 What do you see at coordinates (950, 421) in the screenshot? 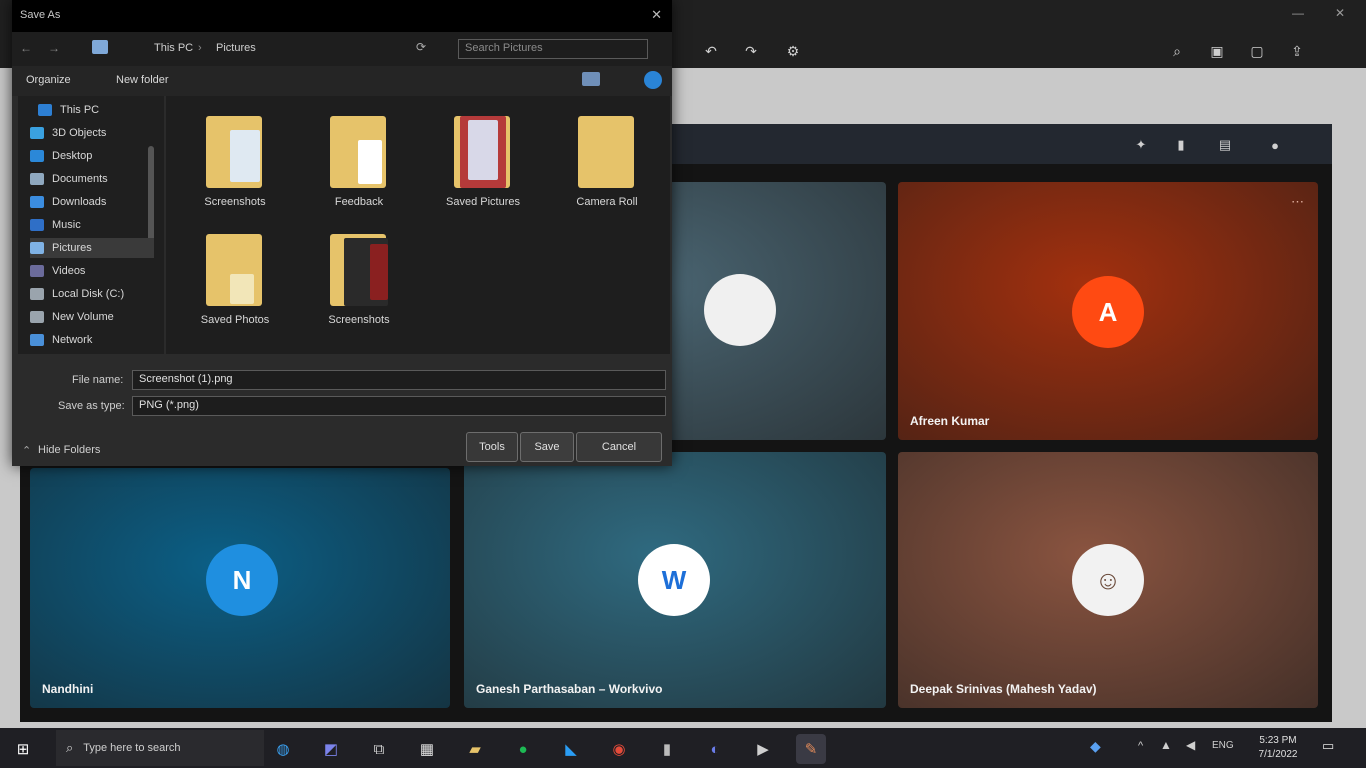
I see `participant-name: Afreen Kumar` at bounding box center [950, 421].